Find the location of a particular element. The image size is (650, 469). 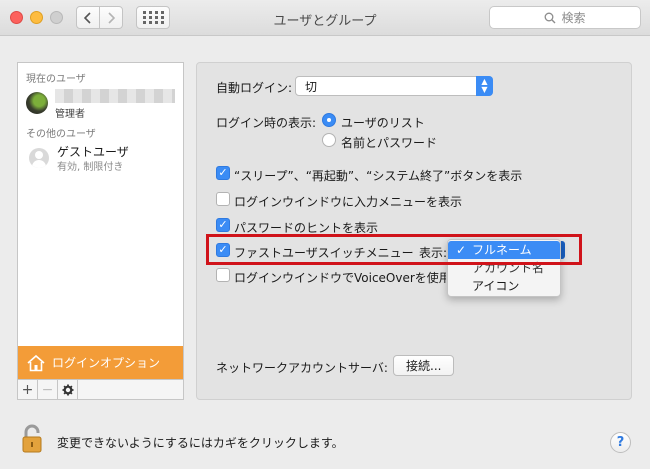

search-field: 検索 is located at coordinates (565, 17).